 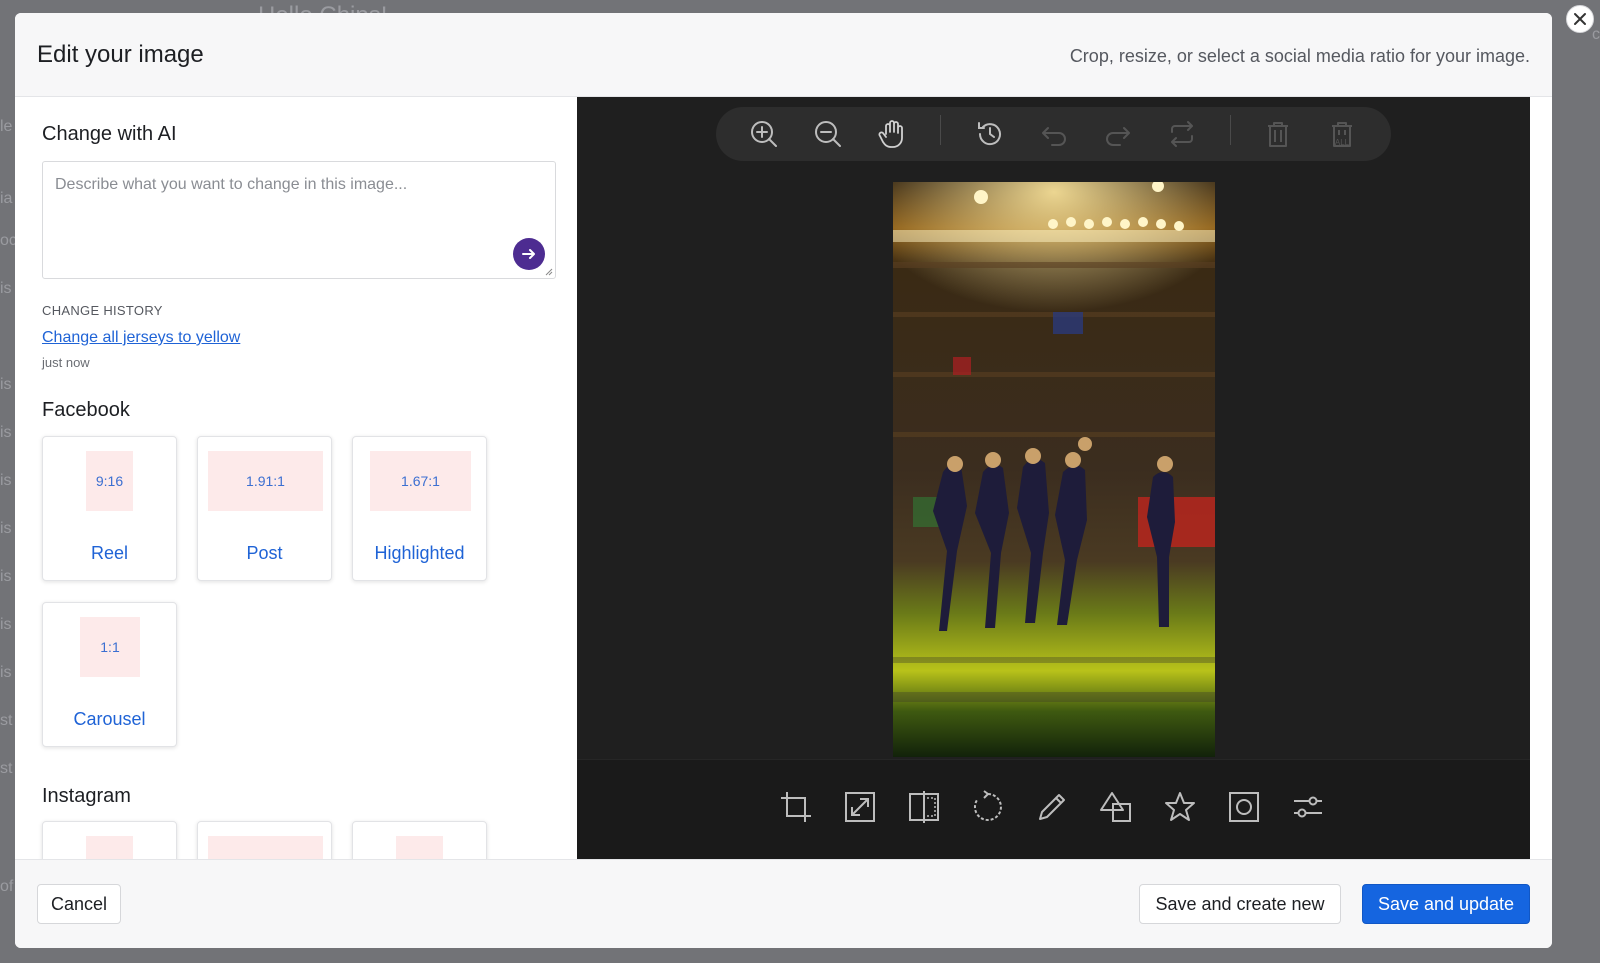 I want to click on editor-top-toolbar: ALL, so click(x=1053, y=134).